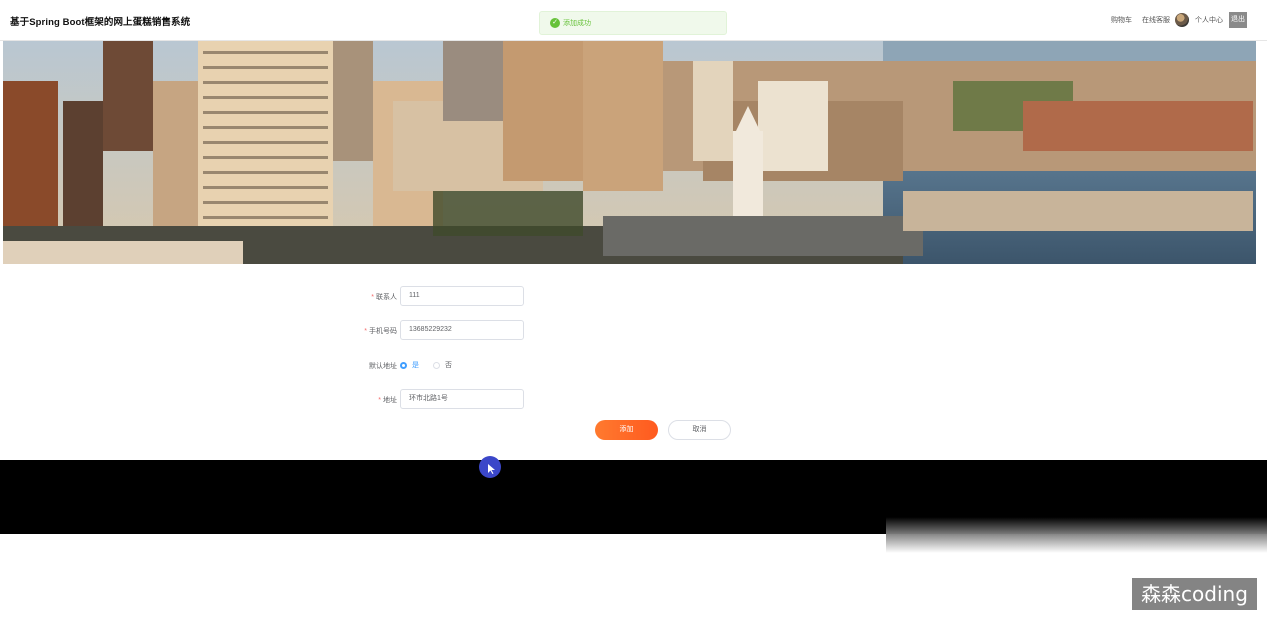 This screenshot has width=1267, height=624. Describe the element at coordinates (462, 399) in the screenshot. I see `address-input: 环市北路1号` at that location.